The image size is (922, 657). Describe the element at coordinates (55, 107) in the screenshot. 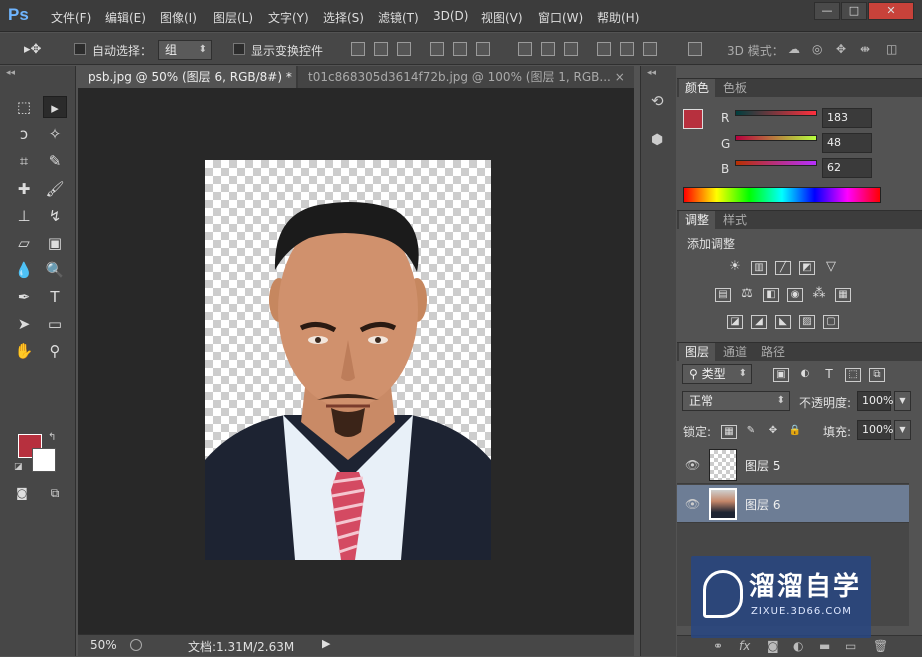

I see `move-tool-icon: ▸` at that location.